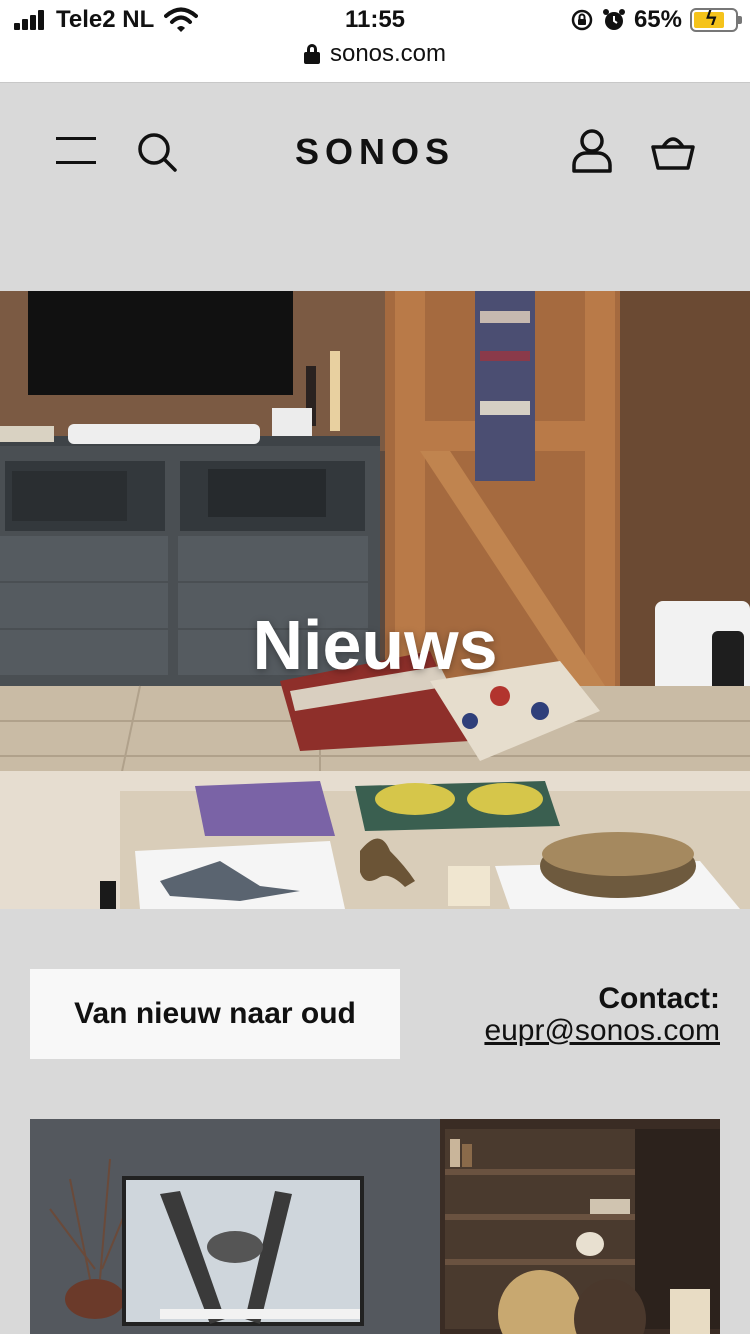 Image resolution: width=750 pixels, height=1334 pixels. What do you see at coordinates (582, 20) in the screenshot?
I see `rotation-lock-icon` at bounding box center [582, 20].